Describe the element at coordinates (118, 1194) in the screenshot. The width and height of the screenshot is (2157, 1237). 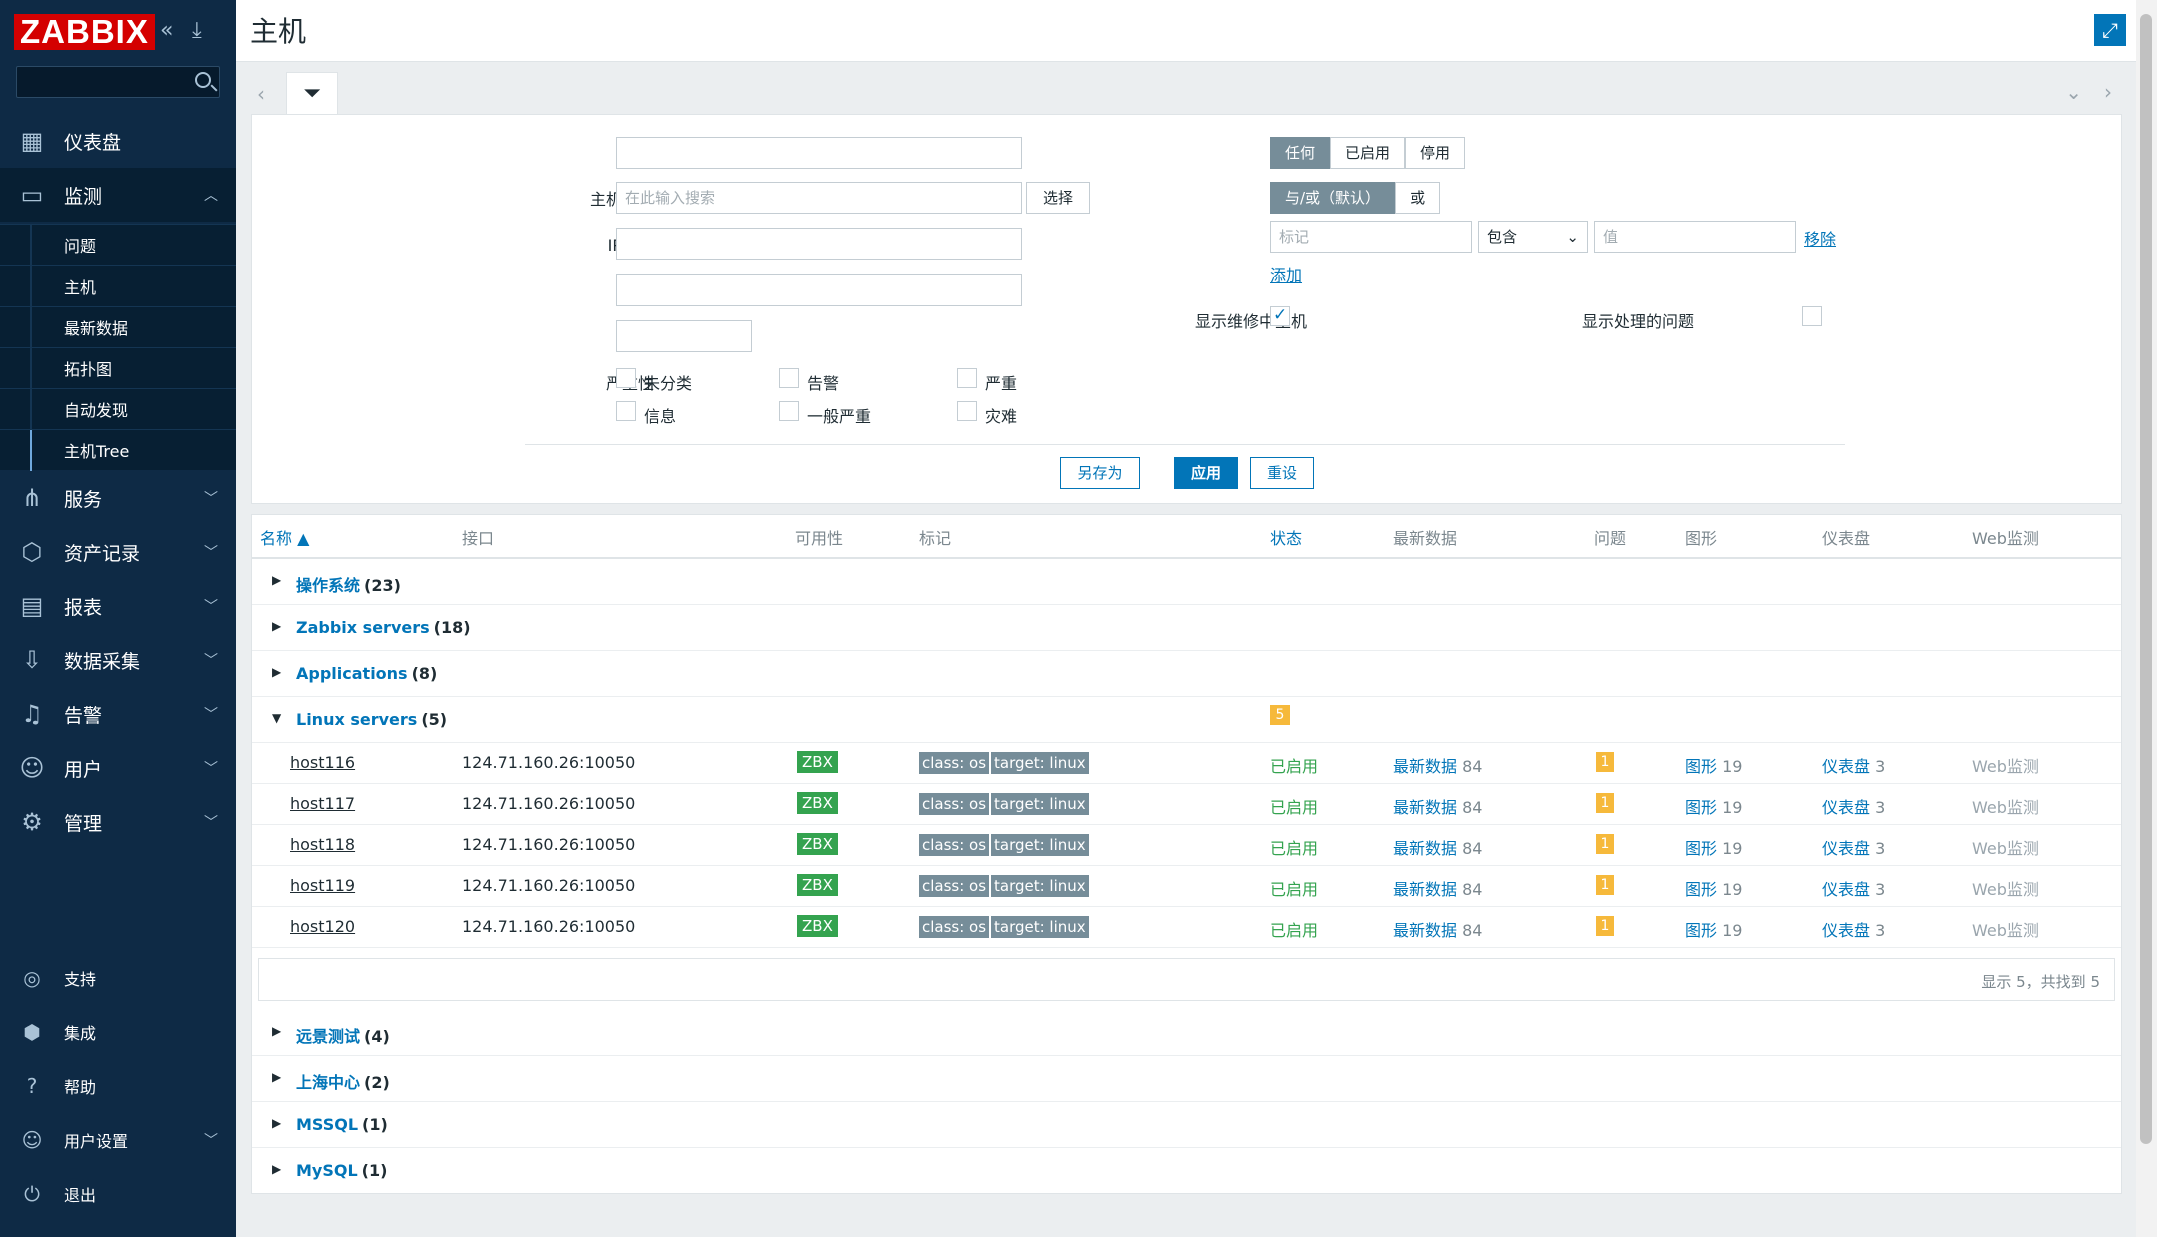
I see `menu-sign-out: ⏻ 退出` at that location.